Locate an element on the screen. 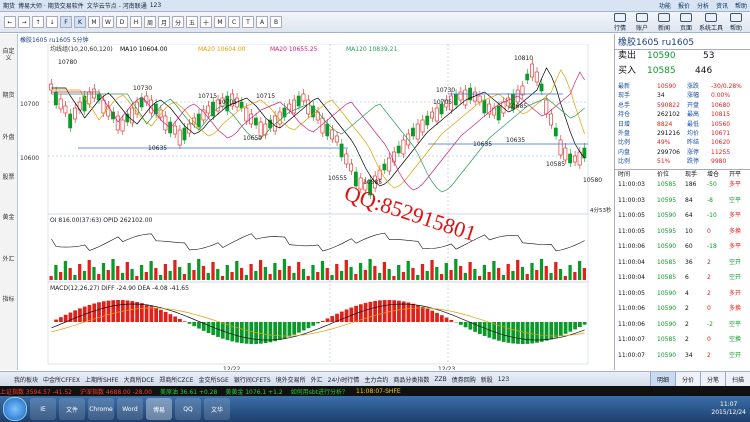 Image resolution: width=750 pixels, height=422 pixels. taskbar-app-ie: IE is located at coordinates (43, 409).